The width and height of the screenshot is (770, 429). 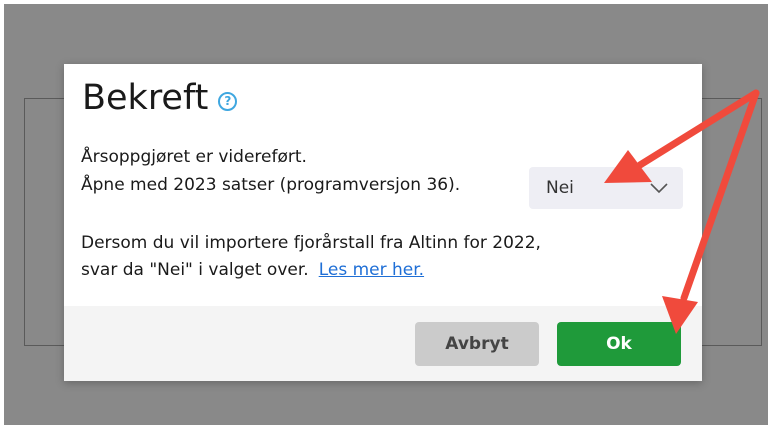 What do you see at coordinates (606, 188) in the screenshot?
I see `version-select: Nei` at bounding box center [606, 188].